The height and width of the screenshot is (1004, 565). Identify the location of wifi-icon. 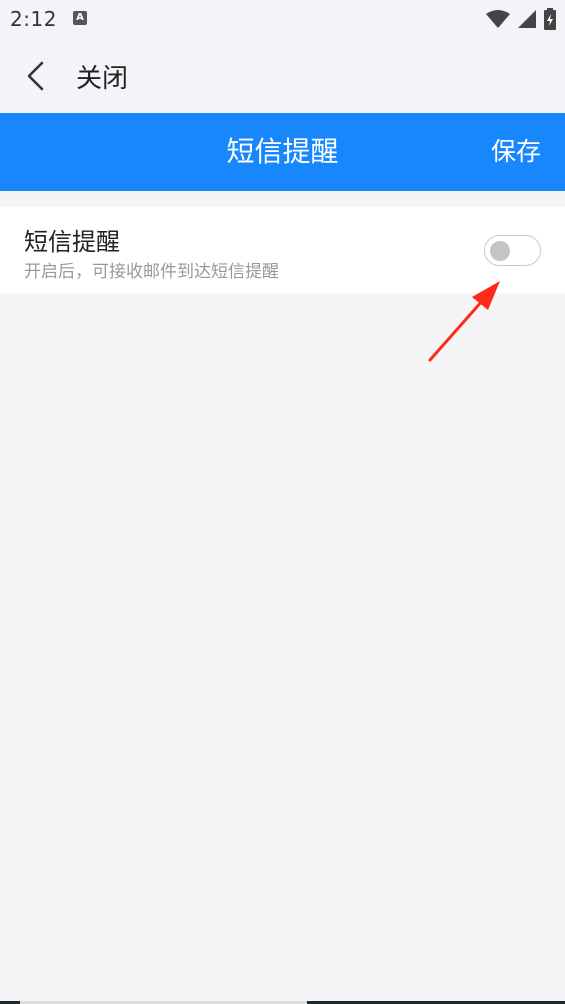
(498, 19).